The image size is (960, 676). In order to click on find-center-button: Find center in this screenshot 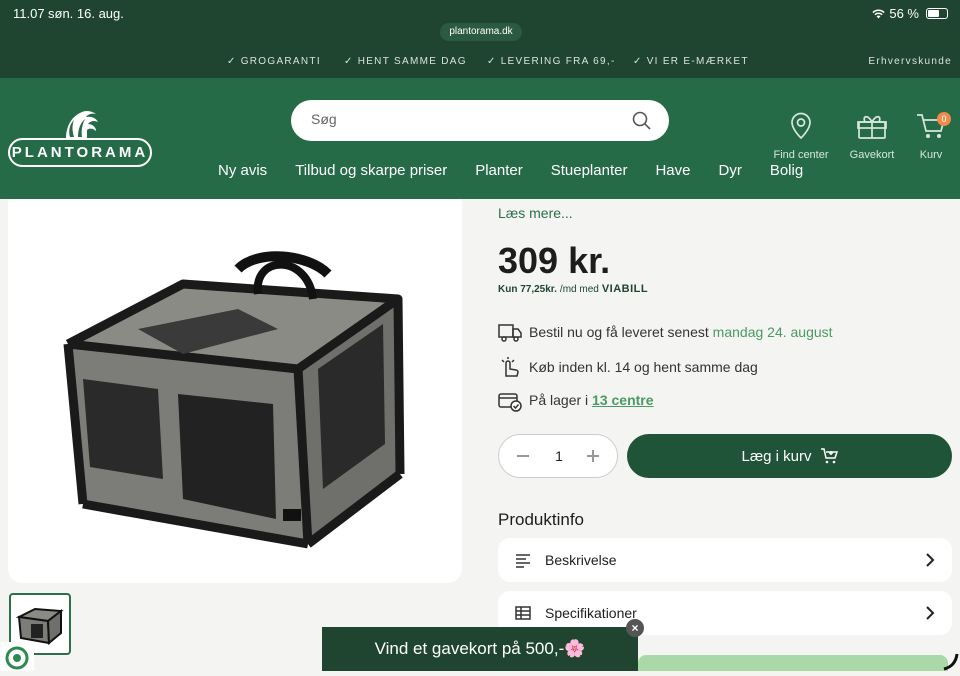, I will do `click(801, 136)`.